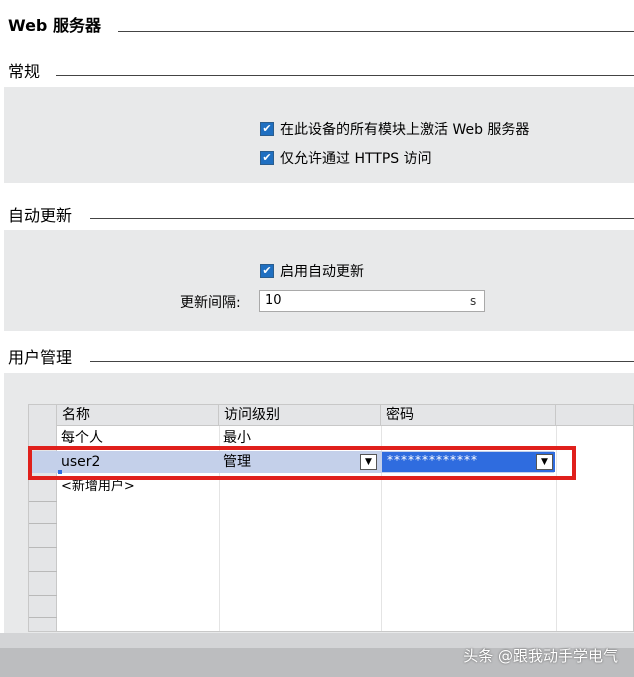  What do you see at coordinates (43, 518) in the screenshot?
I see `row-header-column` at bounding box center [43, 518].